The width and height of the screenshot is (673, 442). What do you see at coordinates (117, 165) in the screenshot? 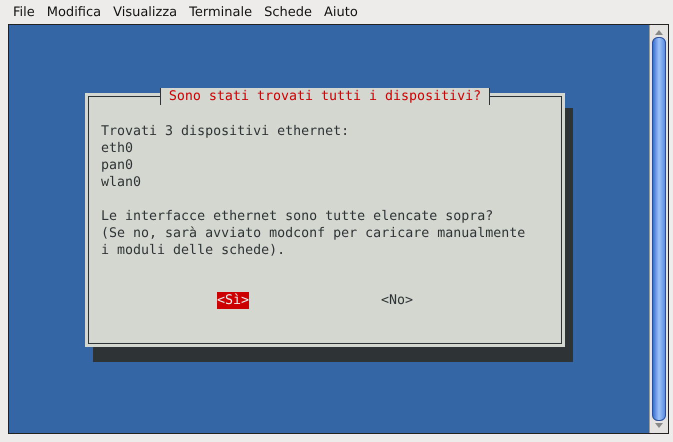
I see `dialog-text: pan0` at bounding box center [117, 165].